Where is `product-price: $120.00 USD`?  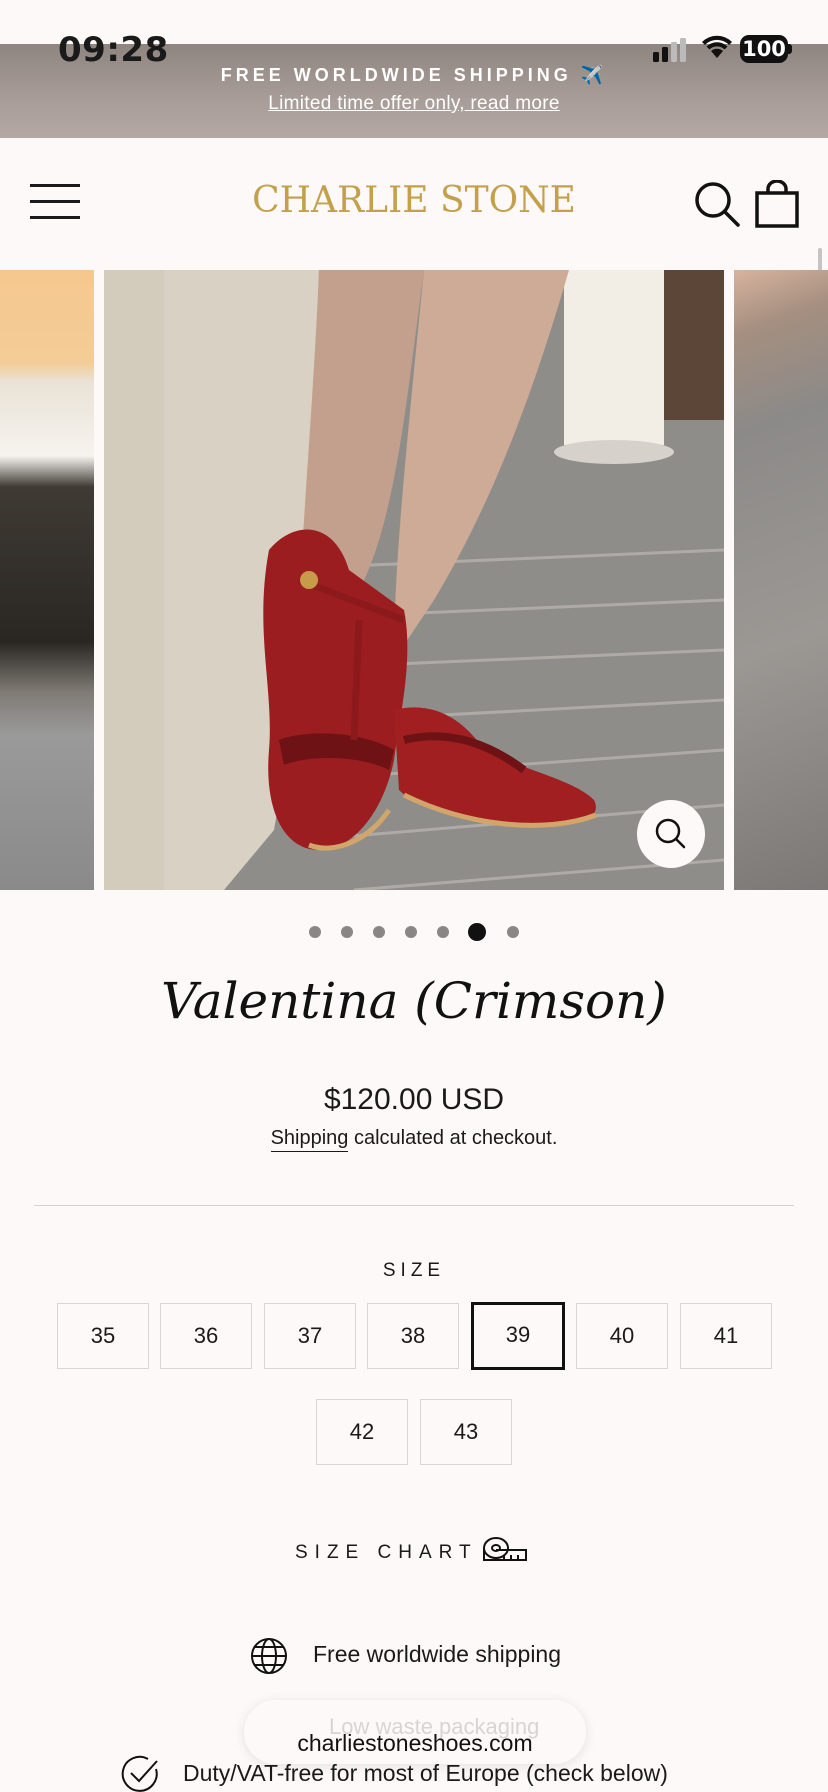
product-price: $120.00 USD is located at coordinates (414, 1099).